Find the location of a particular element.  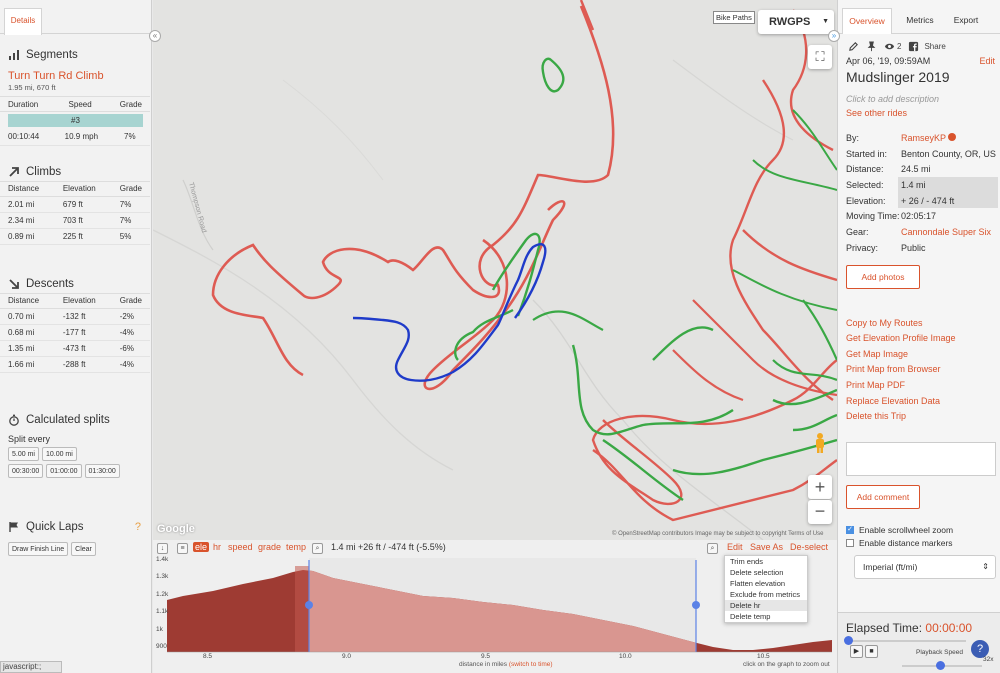

share-link: Share is located at coordinates (934, 46).